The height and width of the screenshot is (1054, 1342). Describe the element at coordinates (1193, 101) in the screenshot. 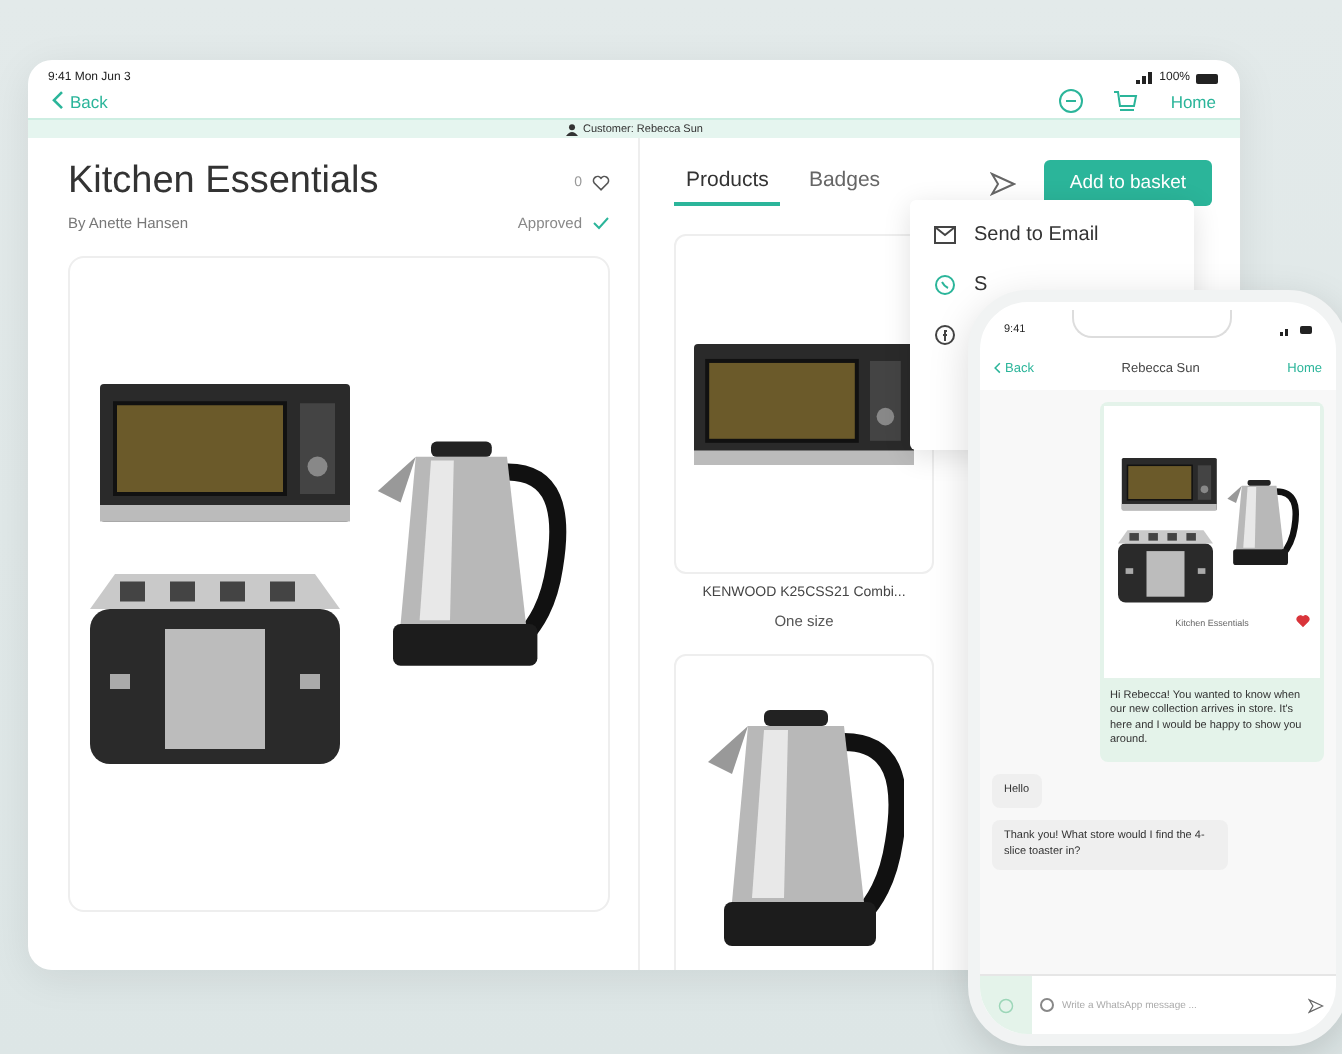

I see `home-link: Home` at that location.